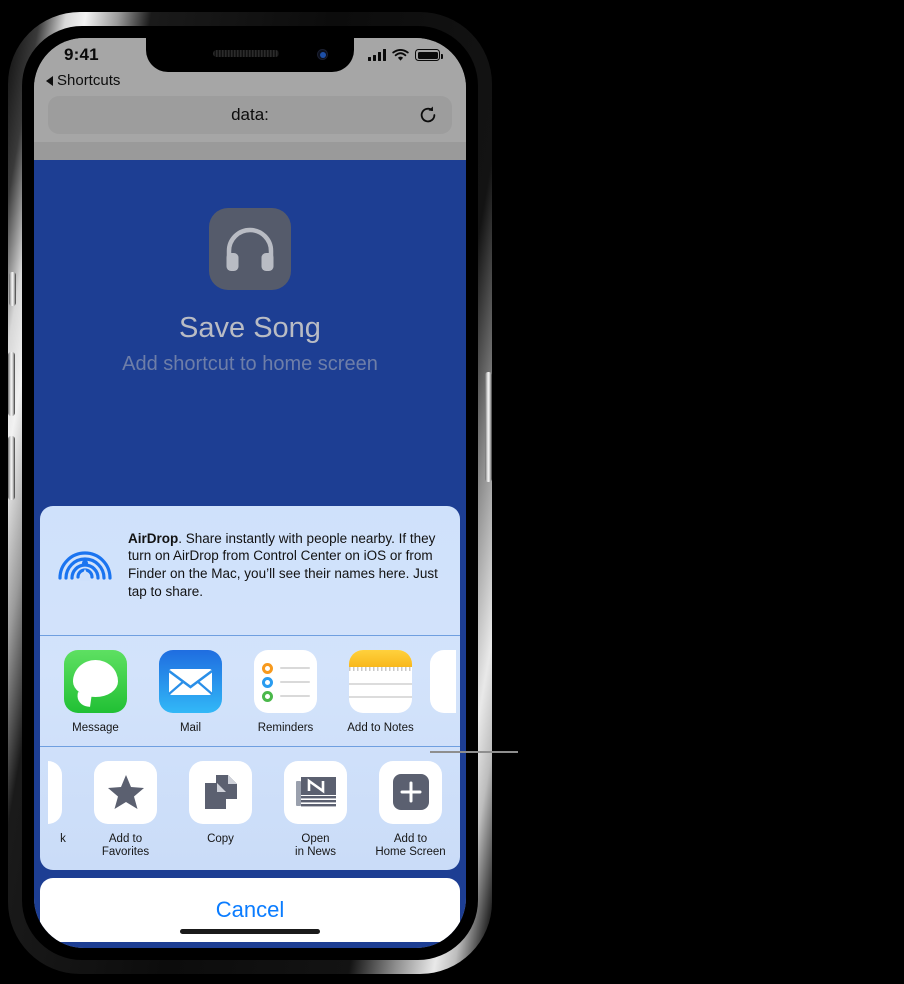 The height and width of the screenshot is (984, 904). What do you see at coordinates (250, 249) in the screenshot?
I see `headphones-icon` at bounding box center [250, 249].